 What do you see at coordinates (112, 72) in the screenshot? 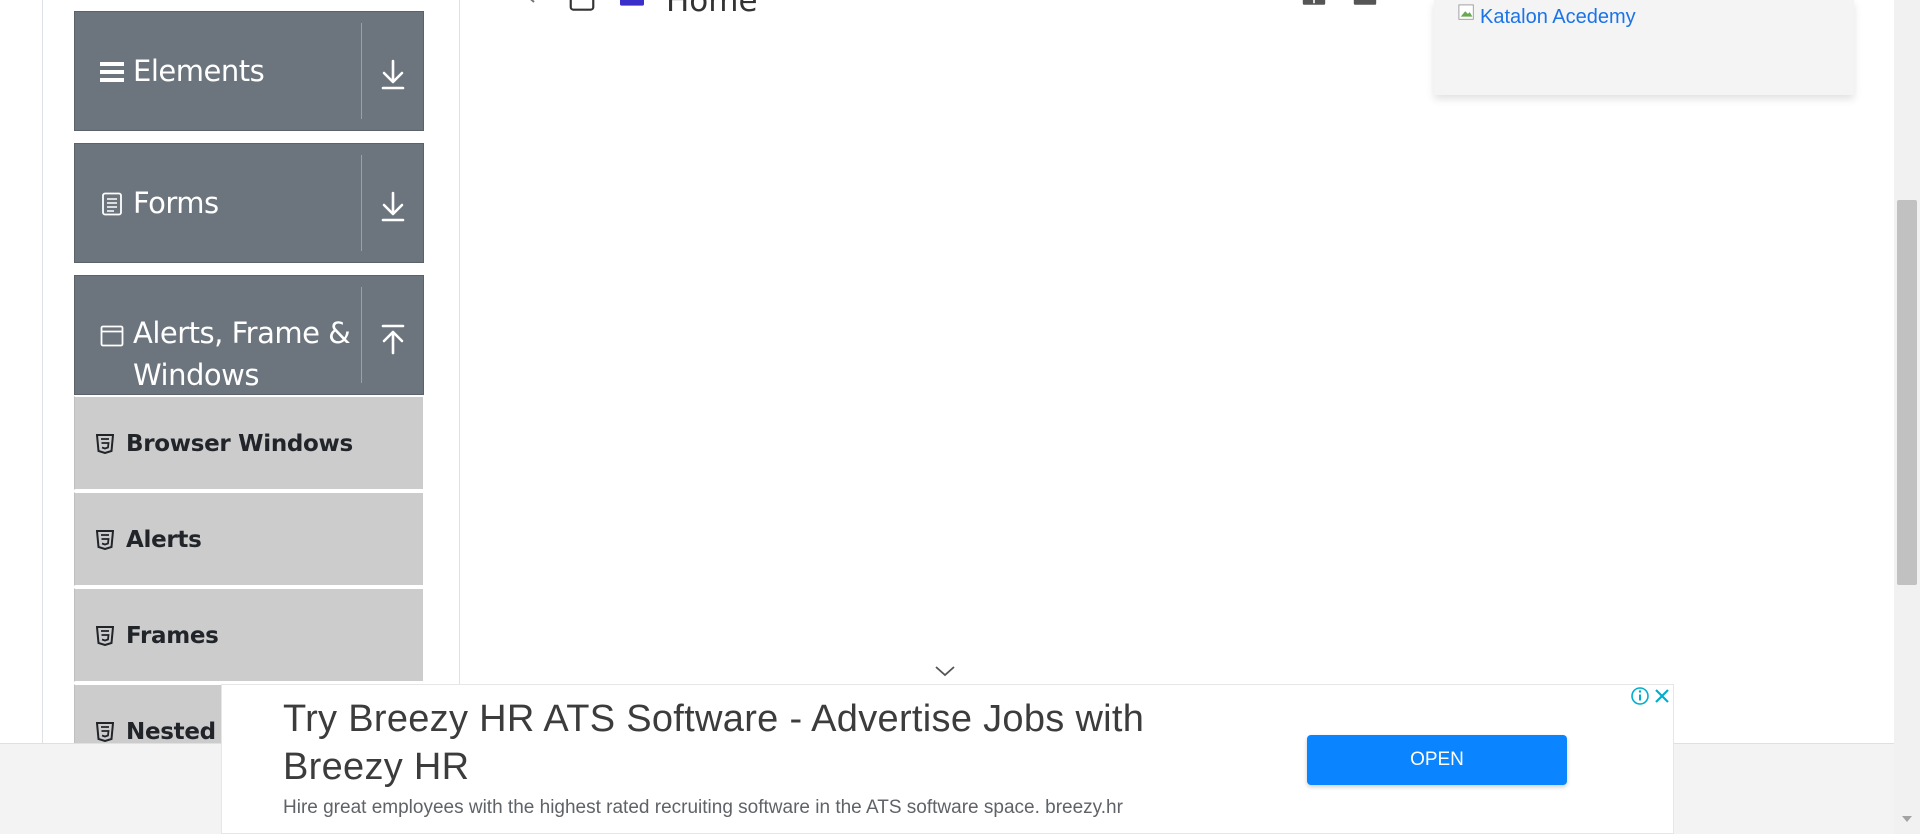
I see `hamburger-icon` at bounding box center [112, 72].